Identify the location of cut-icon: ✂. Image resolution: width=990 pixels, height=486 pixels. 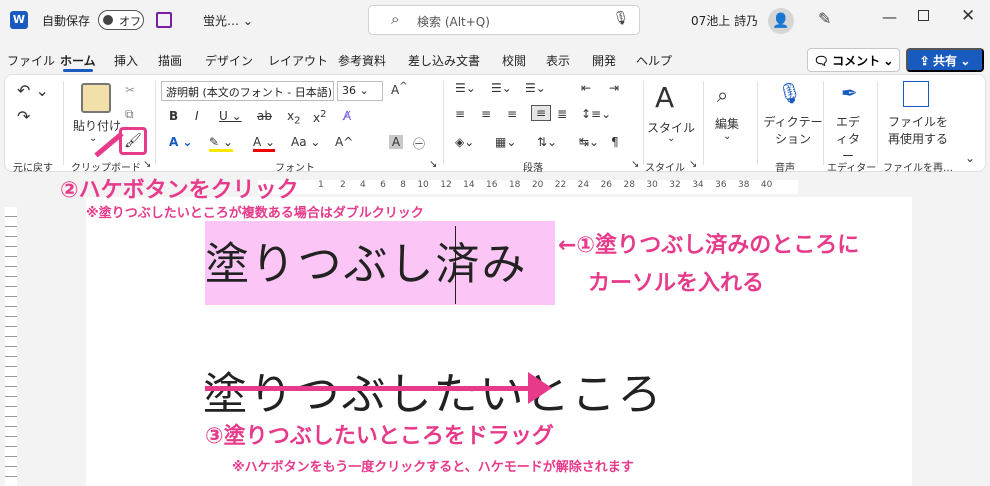
(130, 90).